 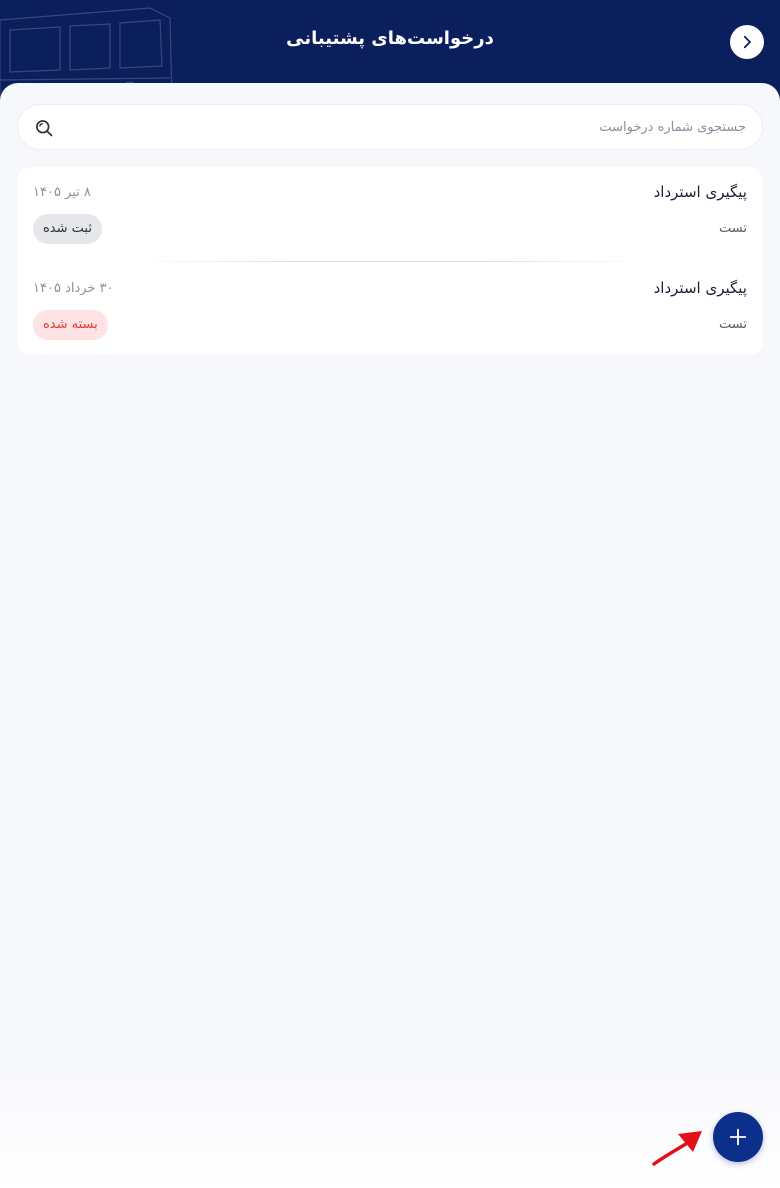 I want to click on request-date: ۳۰ خرداد ۱۴۰۵, so click(x=73, y=288).